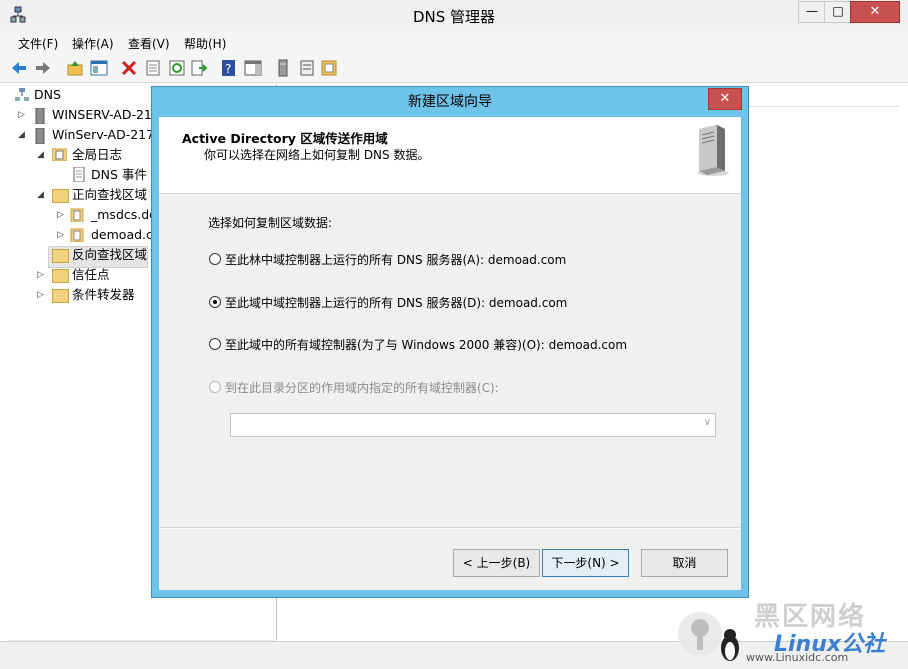  What do you see at coordinates (43, 68) in the screenshot?
I see `forward-arrow-icon` at bounding box center [43, 68].